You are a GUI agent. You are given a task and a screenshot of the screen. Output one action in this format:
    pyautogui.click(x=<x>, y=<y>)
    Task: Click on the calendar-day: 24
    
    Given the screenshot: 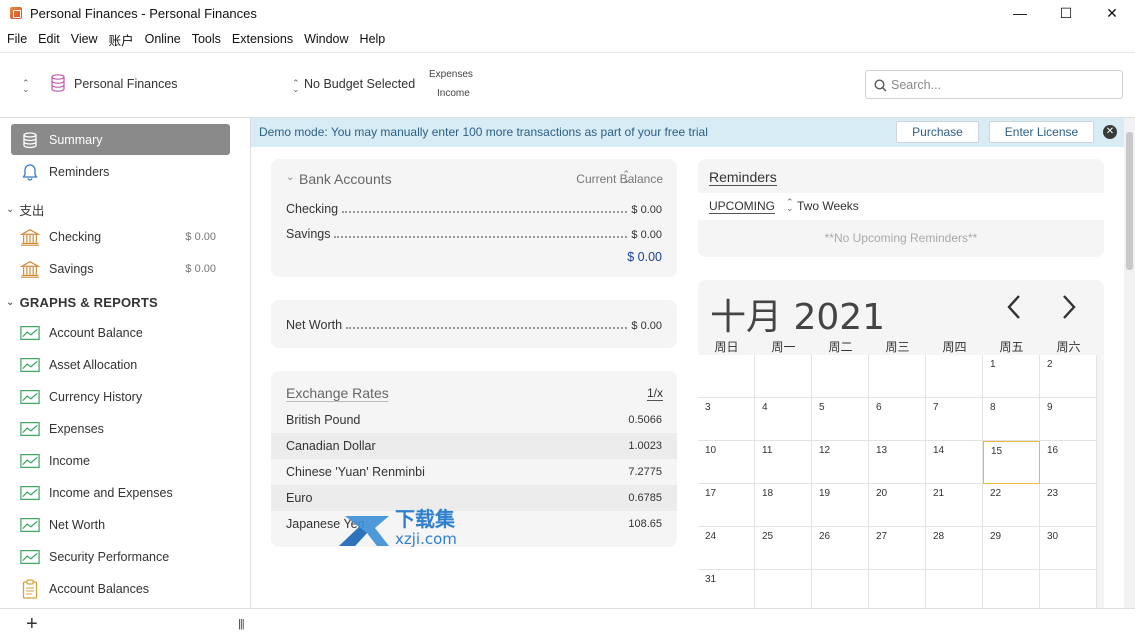 What is the action you would take?
    pyautogui.click(x=726, y=548)
    